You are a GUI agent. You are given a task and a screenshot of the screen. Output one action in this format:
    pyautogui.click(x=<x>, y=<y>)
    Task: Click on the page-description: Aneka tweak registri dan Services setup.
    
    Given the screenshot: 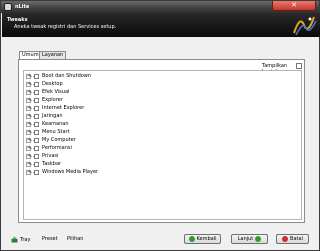 What is the action you would take?
    pyautogui.click(x=65, y=27)
    